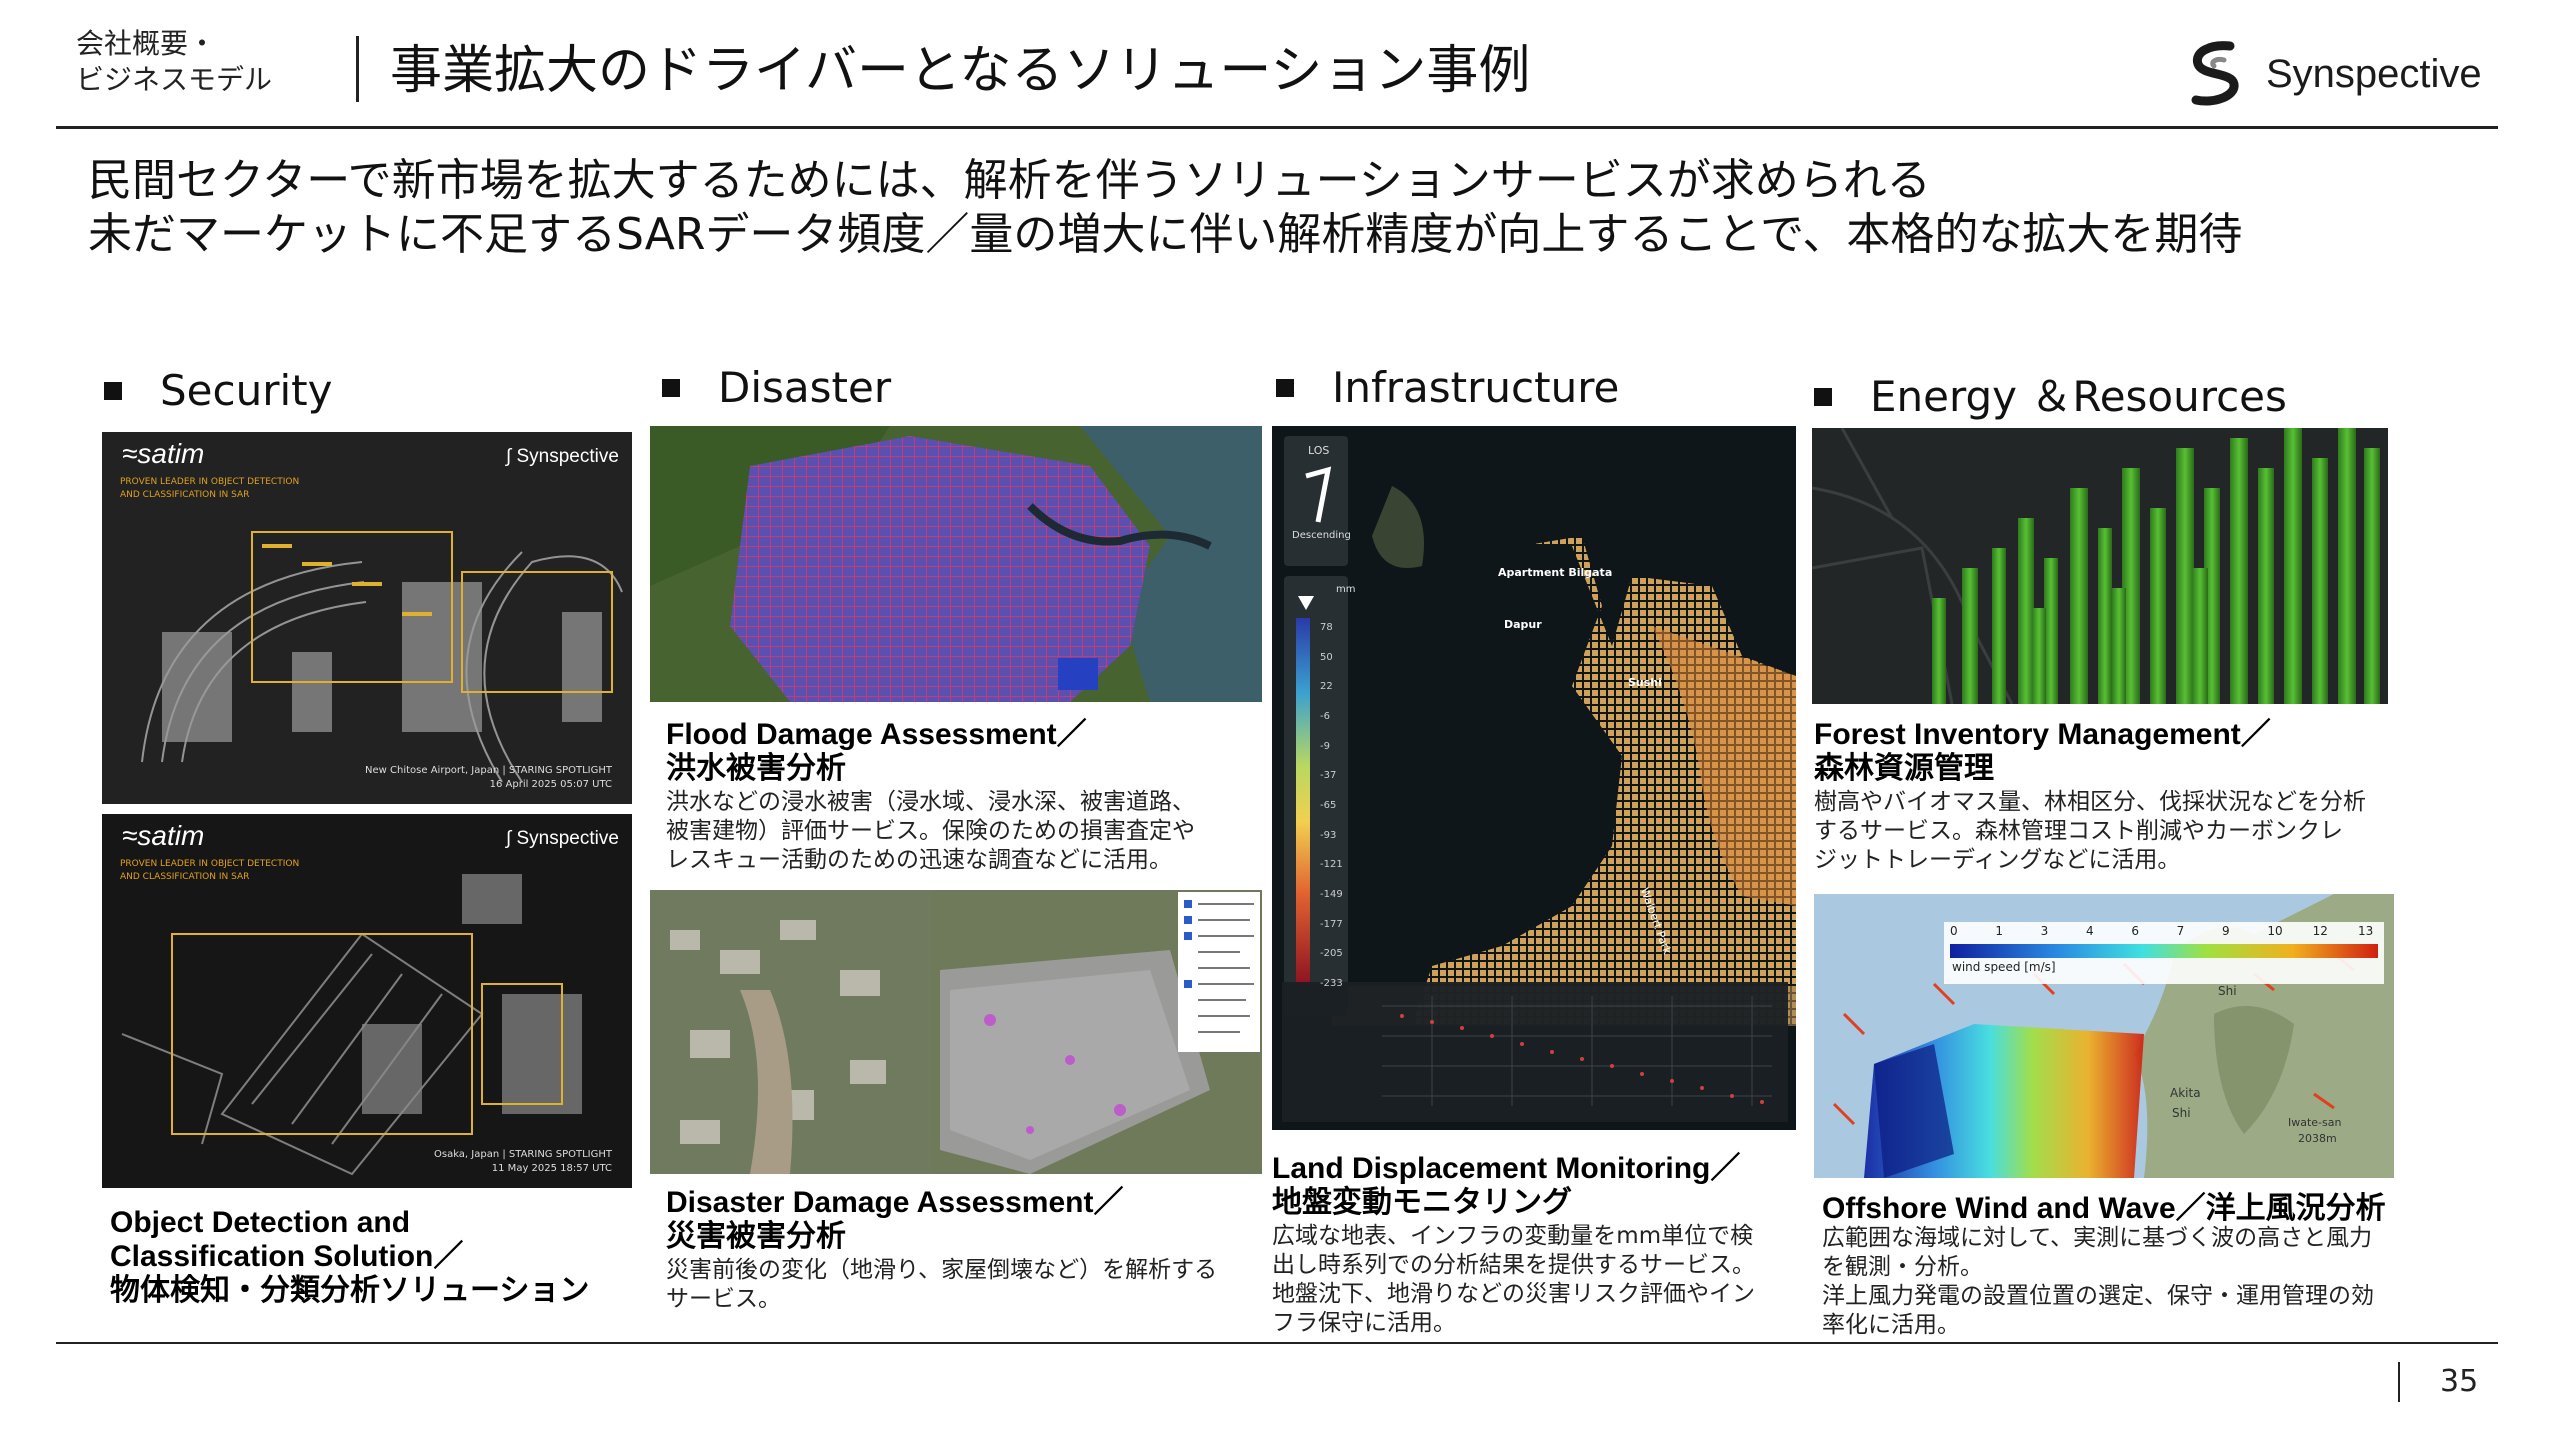  I want to click on satim-tagline-1: PROVEN LEADER IN OBJECT DETECTION, so click(210, 482).